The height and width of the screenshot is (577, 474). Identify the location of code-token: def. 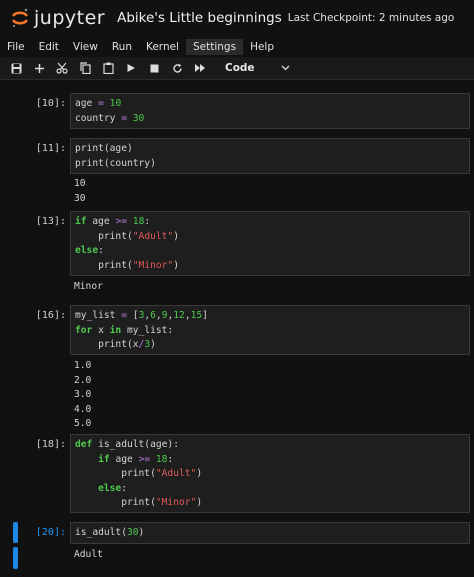
(84, 444).